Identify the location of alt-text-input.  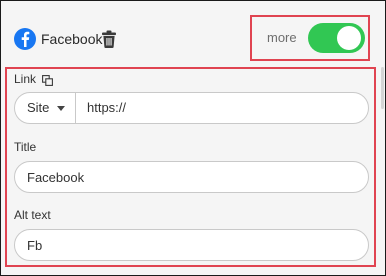
(191, 245).